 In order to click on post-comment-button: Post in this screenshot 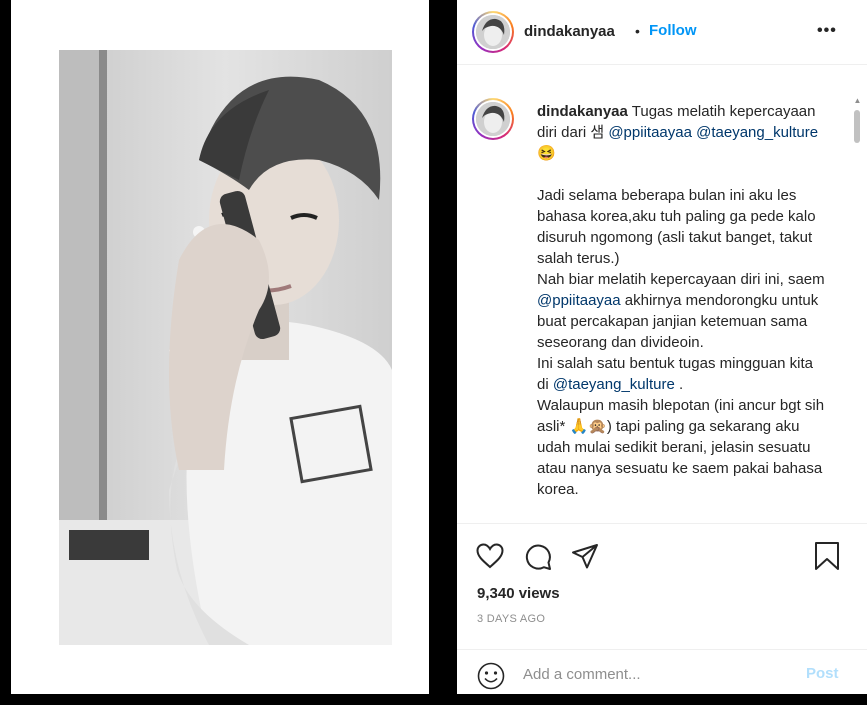, I will do `click(822, 673)`.